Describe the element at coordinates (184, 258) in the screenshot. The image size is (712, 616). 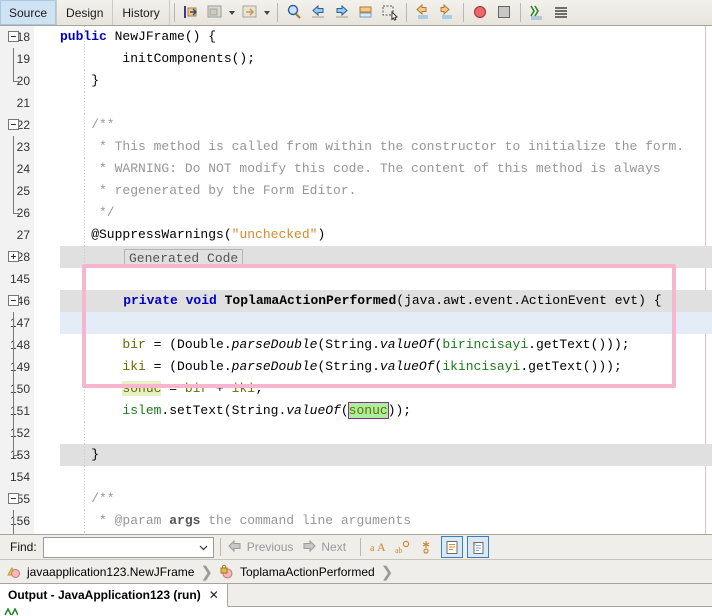
I see `folded-region-generated-code: Generated Code` at that location.